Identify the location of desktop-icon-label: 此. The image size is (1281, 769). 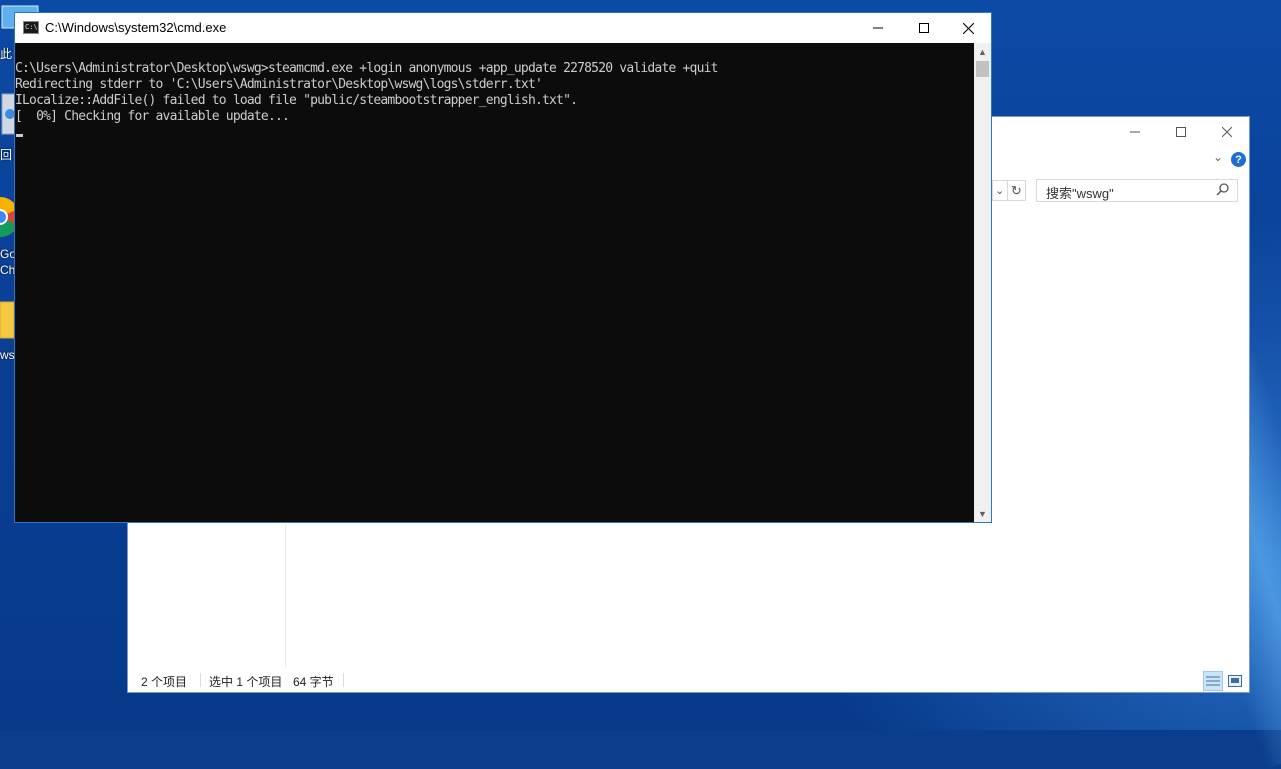
(6, 54).